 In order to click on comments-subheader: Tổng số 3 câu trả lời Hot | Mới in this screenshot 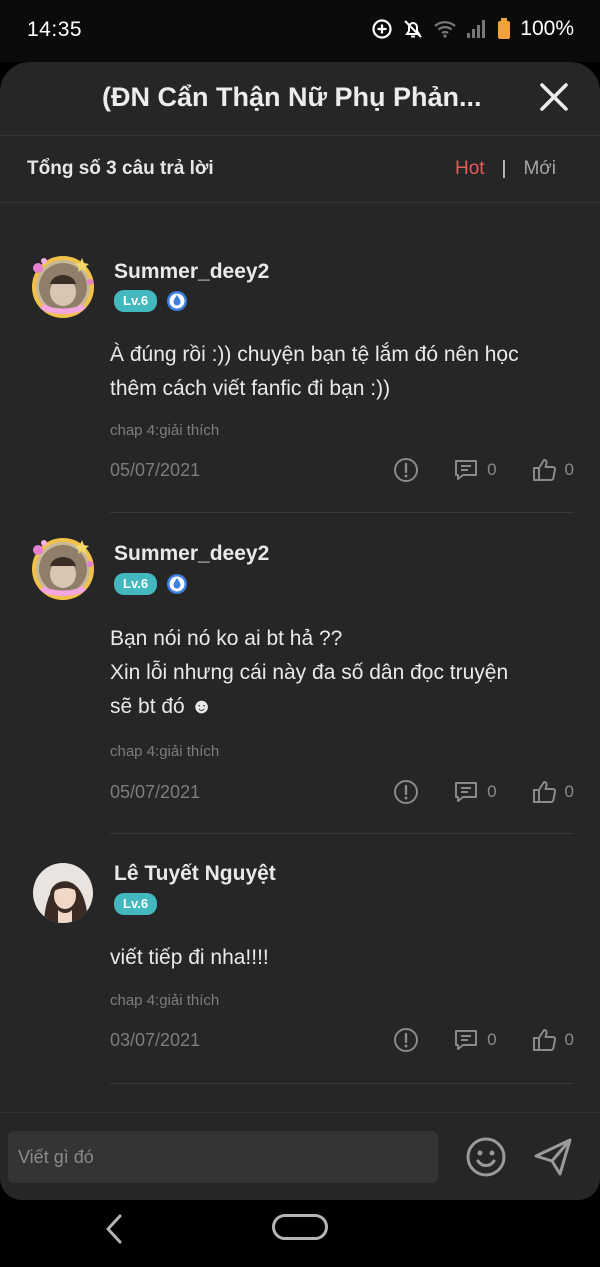, I will do `click(300, 169)`.